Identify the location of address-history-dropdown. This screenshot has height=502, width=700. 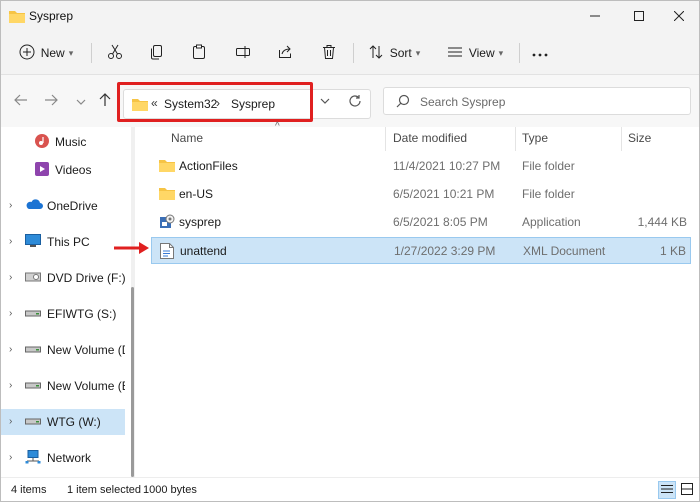
(325, 101).